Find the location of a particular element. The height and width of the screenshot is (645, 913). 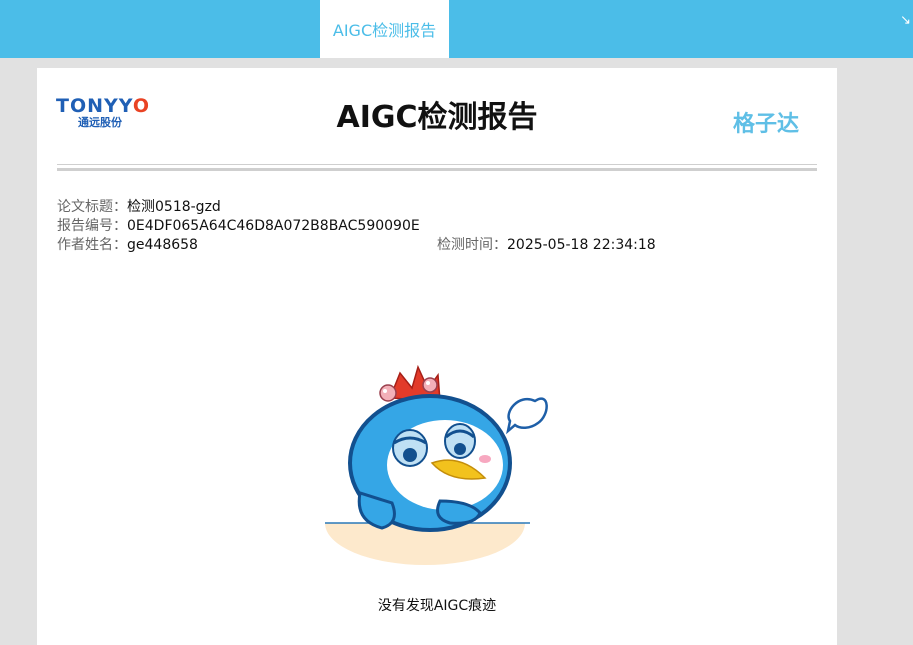

paper-title-row: 论文标题：检测0518-gzd is located at coordinates (139, 207).